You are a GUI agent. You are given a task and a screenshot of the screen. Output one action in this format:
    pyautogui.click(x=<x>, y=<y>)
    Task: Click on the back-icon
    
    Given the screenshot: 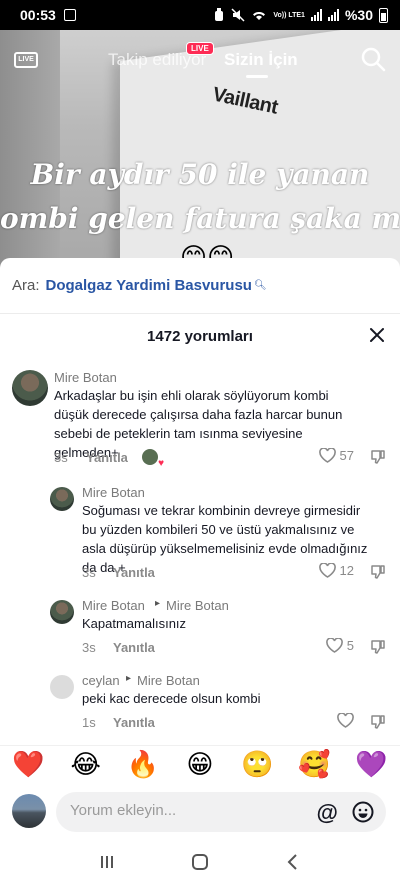 What is the action you would take?
    pyautogui.click(x=292, y=862)
    